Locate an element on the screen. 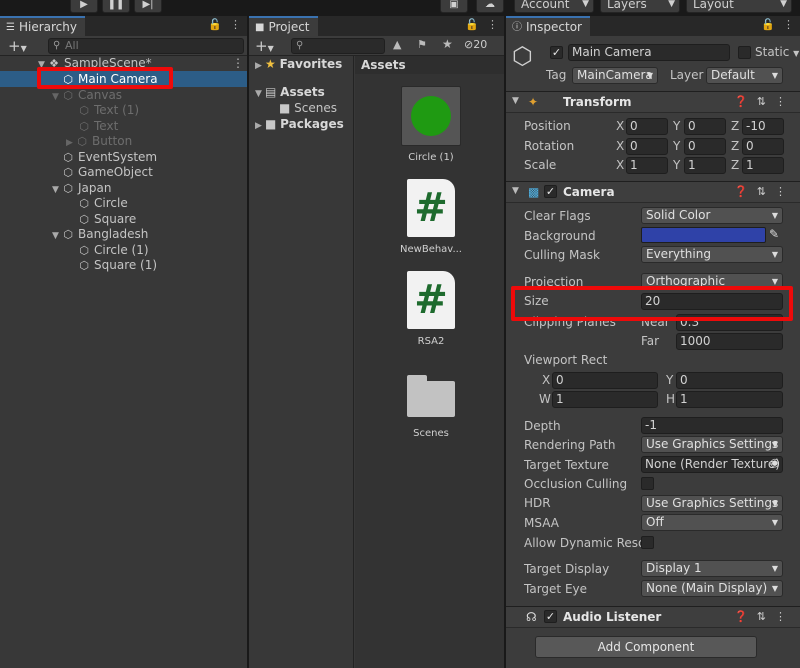  static-dropdown: Static ▼ is located at coordinates (777, 53).